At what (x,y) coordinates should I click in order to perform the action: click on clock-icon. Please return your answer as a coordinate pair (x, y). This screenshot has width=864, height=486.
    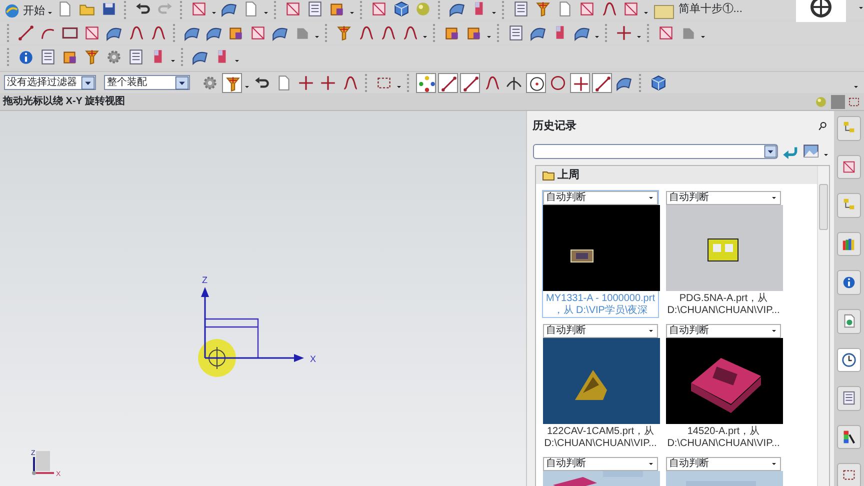
    Looking at the image, I should click on (849, 360).